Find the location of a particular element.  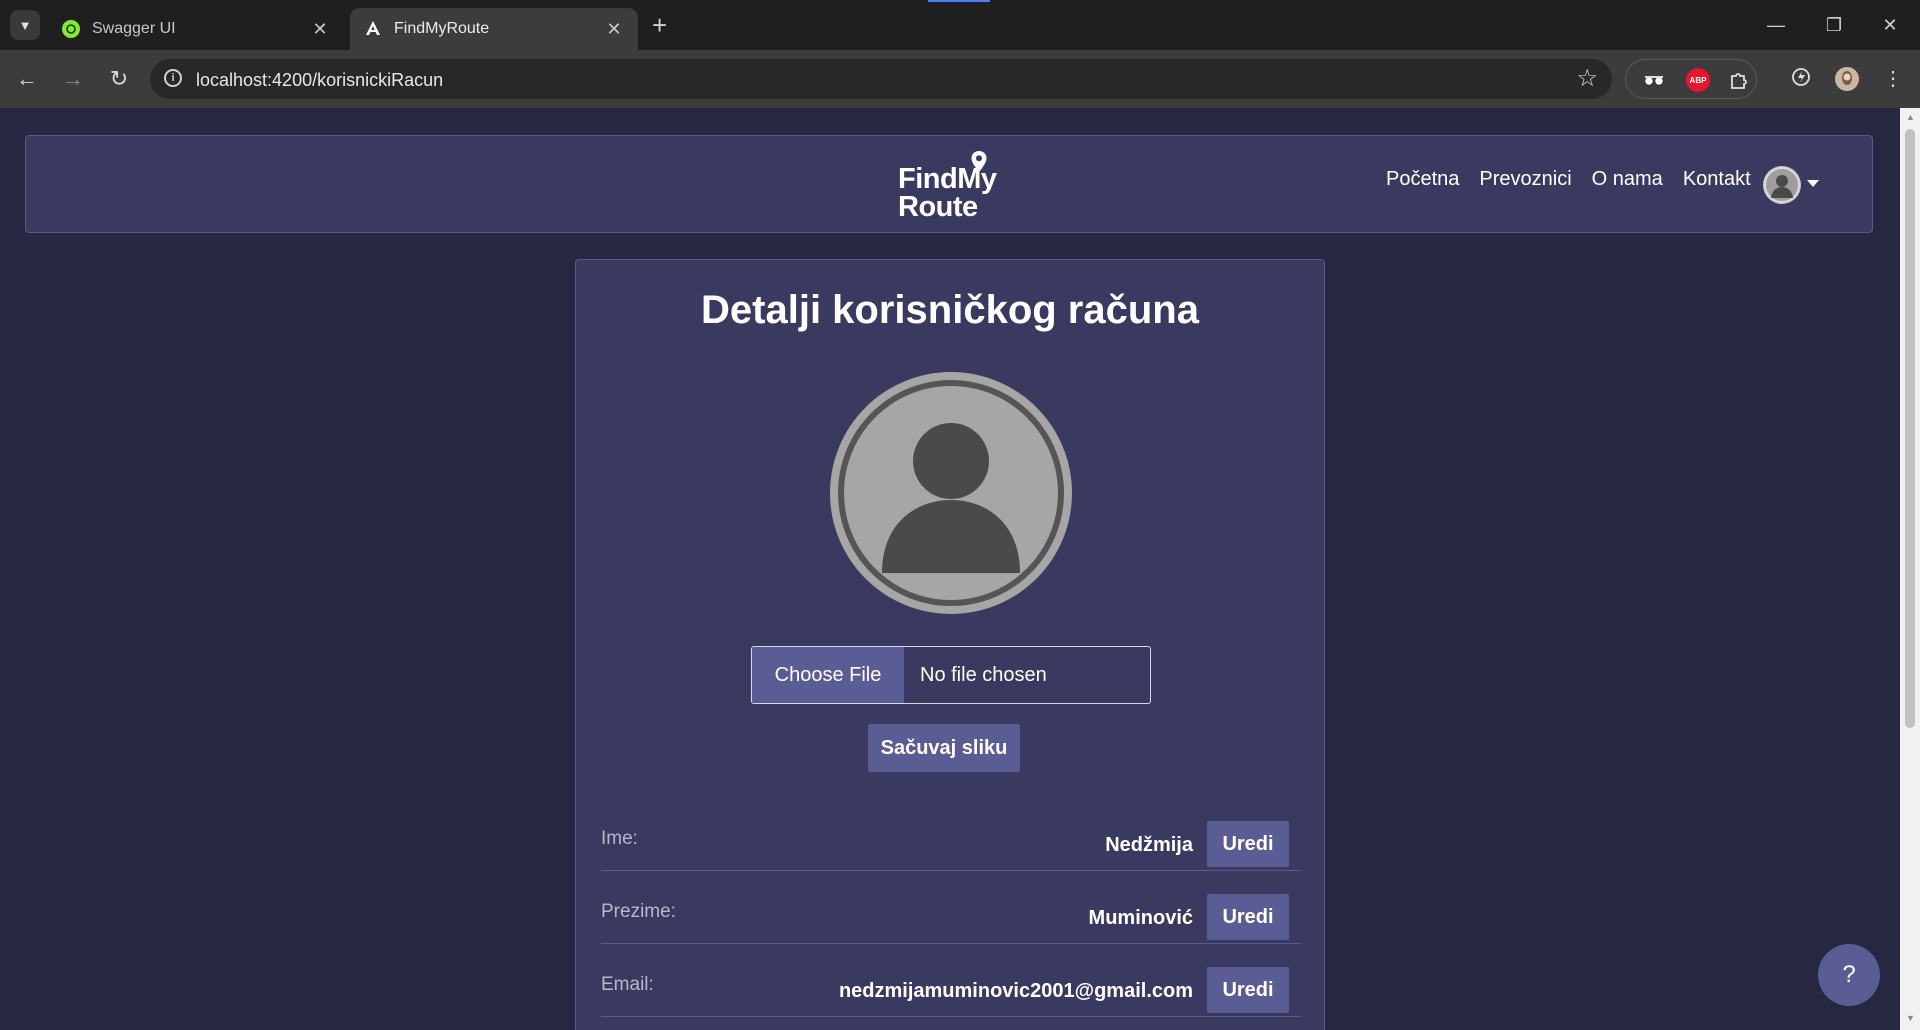

default-user-avatar-icon is located at coordinates (951, 493).